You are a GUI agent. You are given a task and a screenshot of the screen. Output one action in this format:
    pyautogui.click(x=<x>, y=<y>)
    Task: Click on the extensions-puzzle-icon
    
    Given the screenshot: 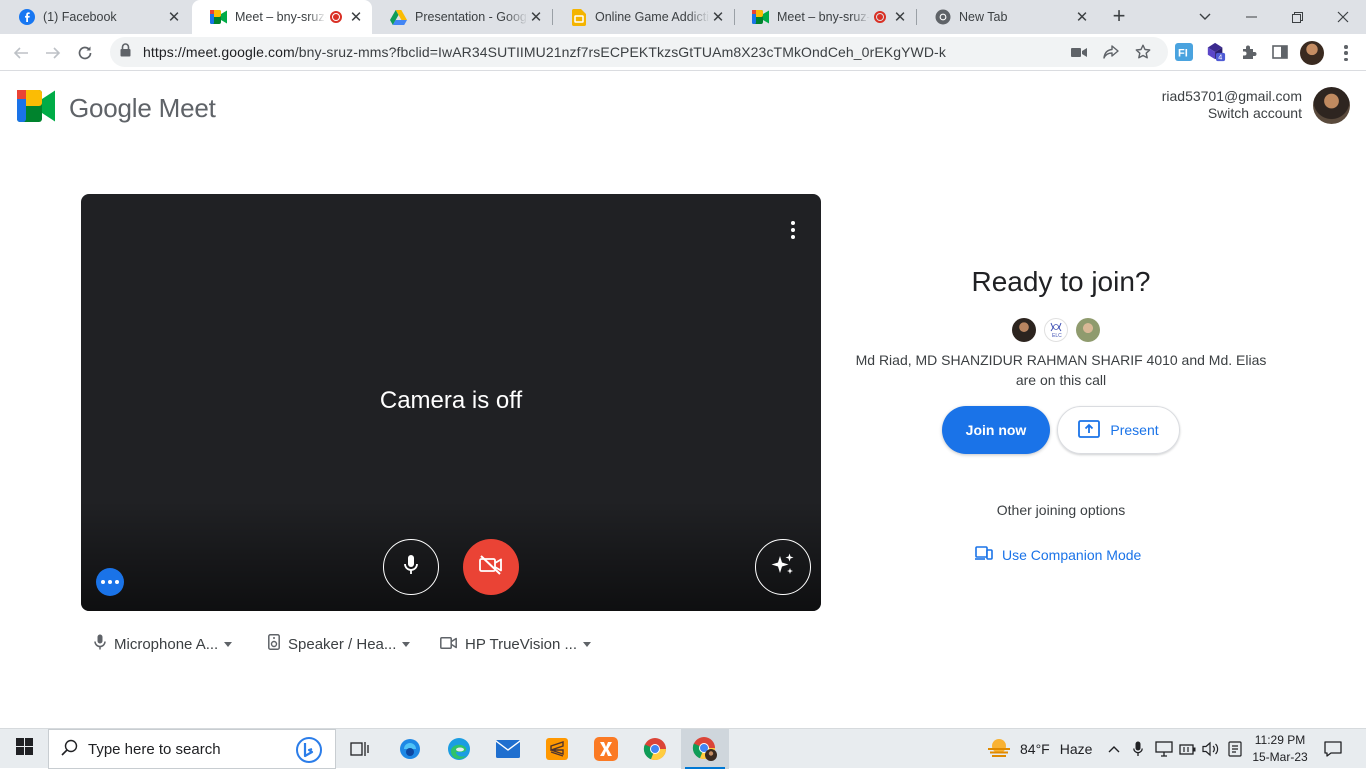 What is the action you would take?
    pyautogui.click(x=1248, y=52)
    